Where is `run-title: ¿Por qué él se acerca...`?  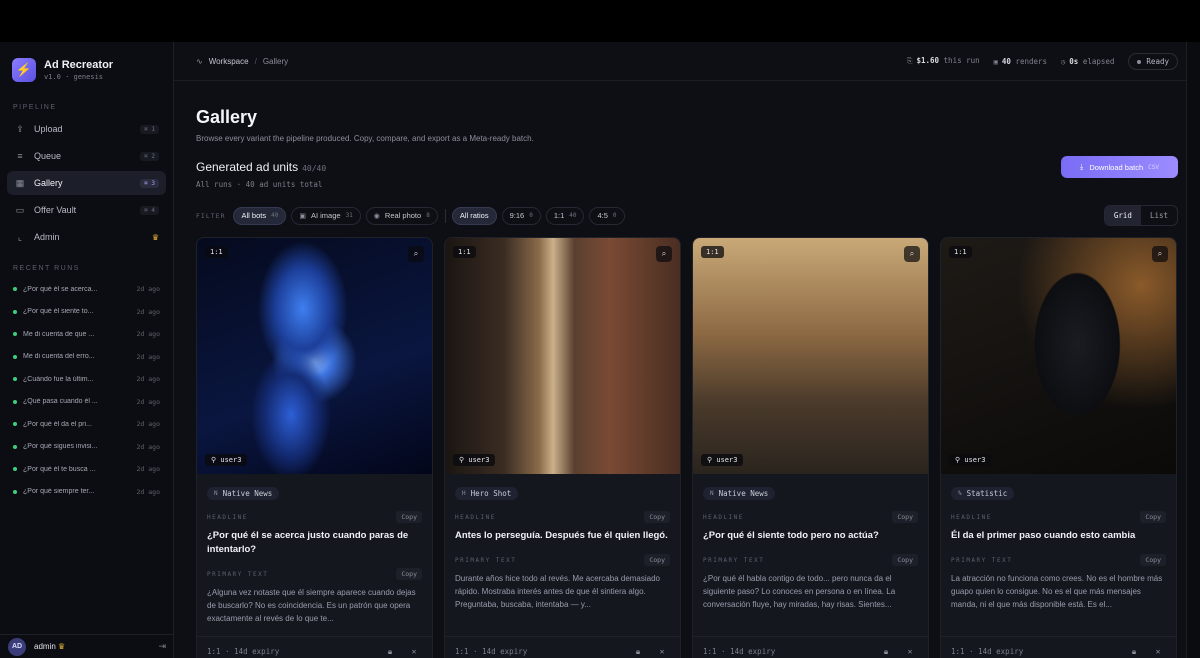
run-title: ¿Por qué él se acerca... is located at coordinates (60, 289).